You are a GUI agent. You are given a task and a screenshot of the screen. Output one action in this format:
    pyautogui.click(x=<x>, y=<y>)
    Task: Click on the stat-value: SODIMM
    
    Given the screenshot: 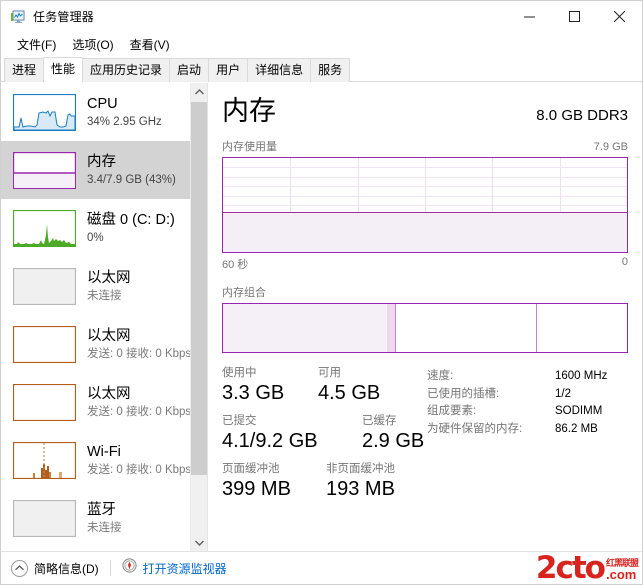 What is the action you would take?
    pyautogui.click(x=579, y=411)
    